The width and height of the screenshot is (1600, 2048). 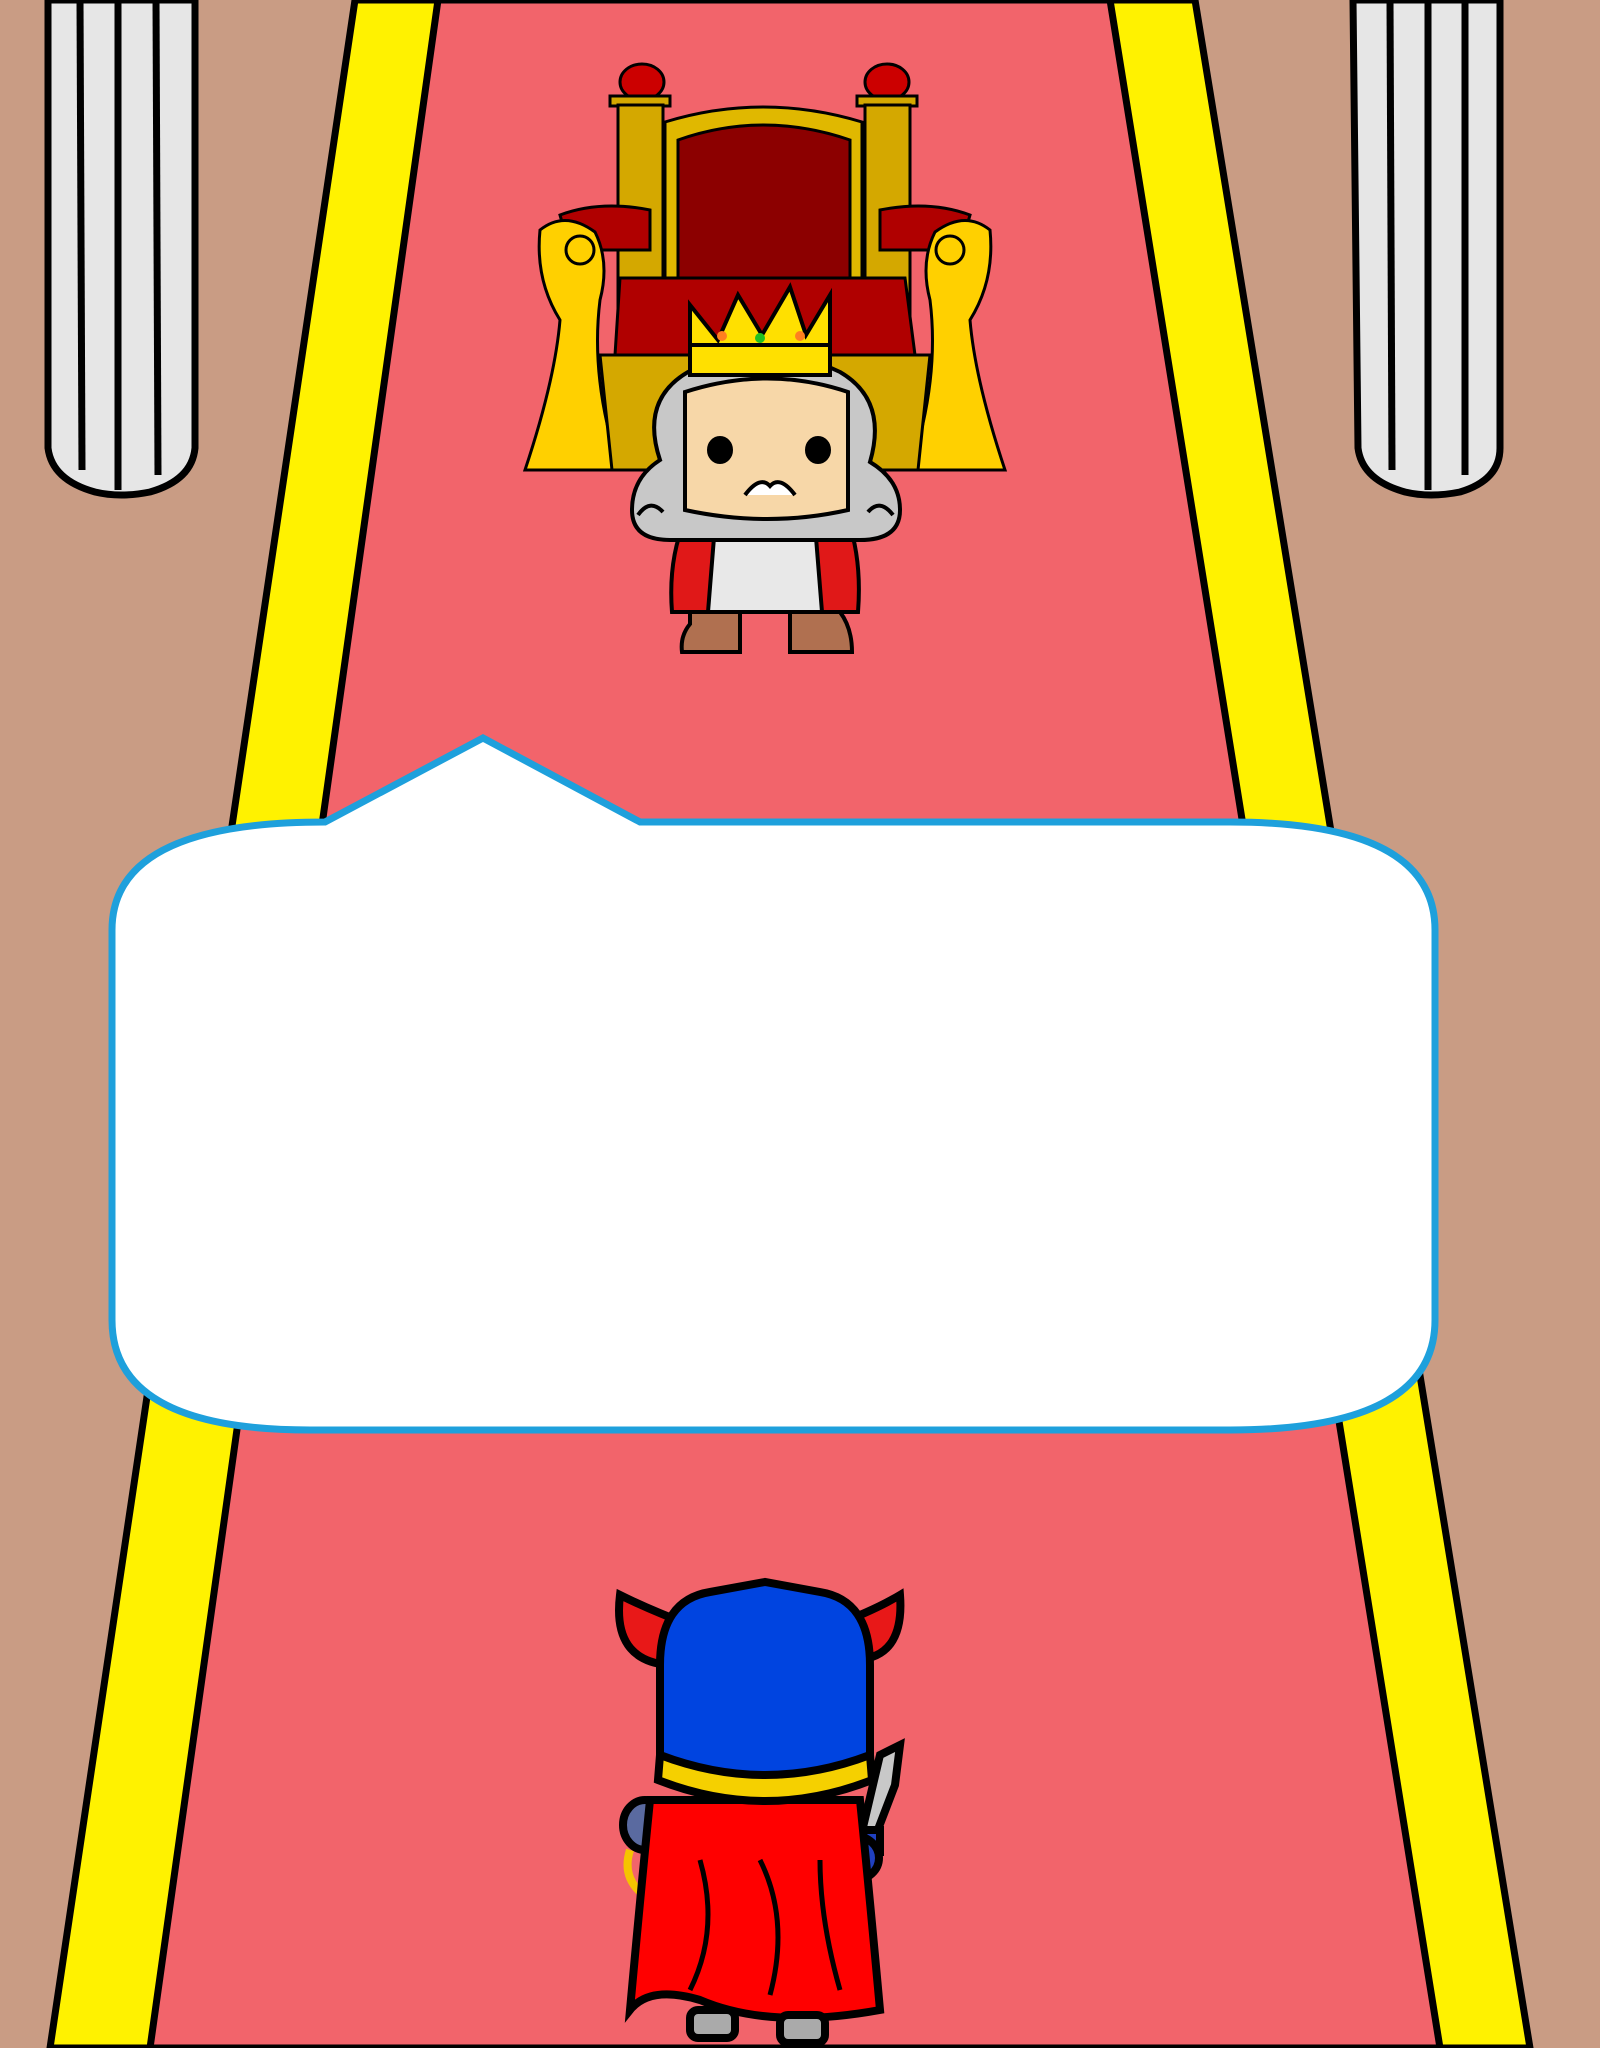 I want to click on pillar-left, so click(x=121, y=249).